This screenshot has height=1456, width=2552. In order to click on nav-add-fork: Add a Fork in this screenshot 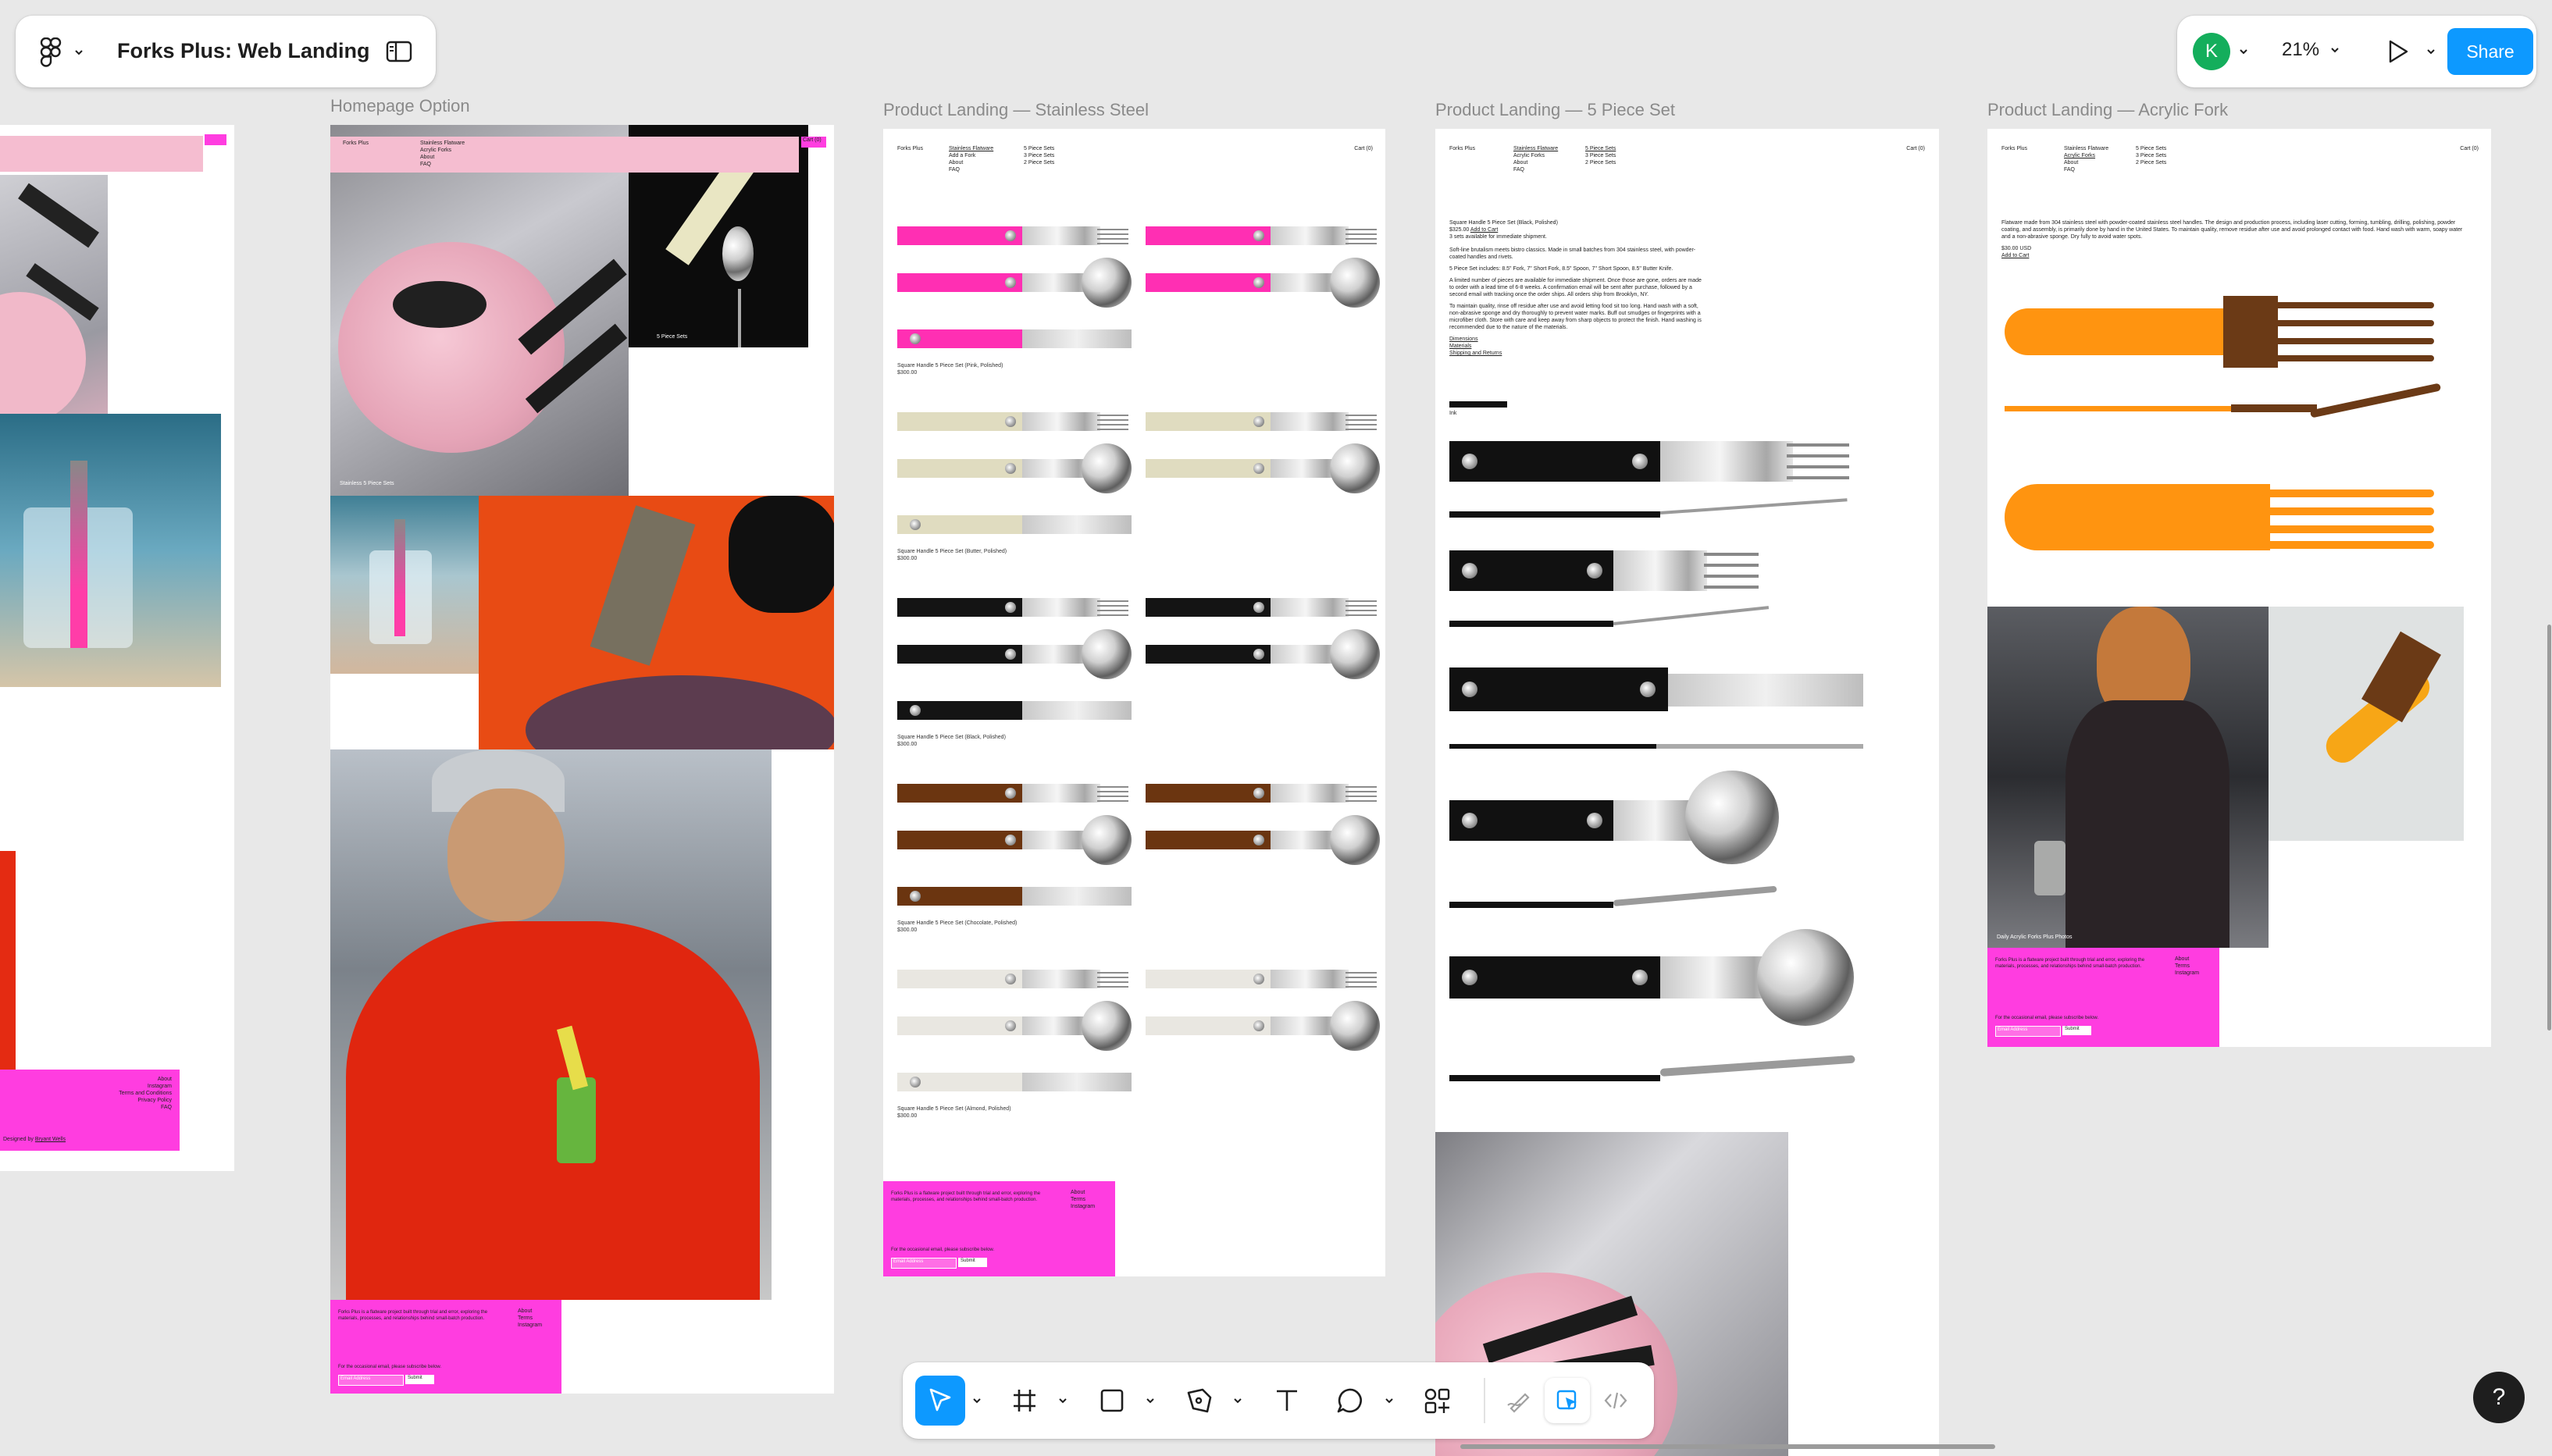, I will do `click(971, 155)`.